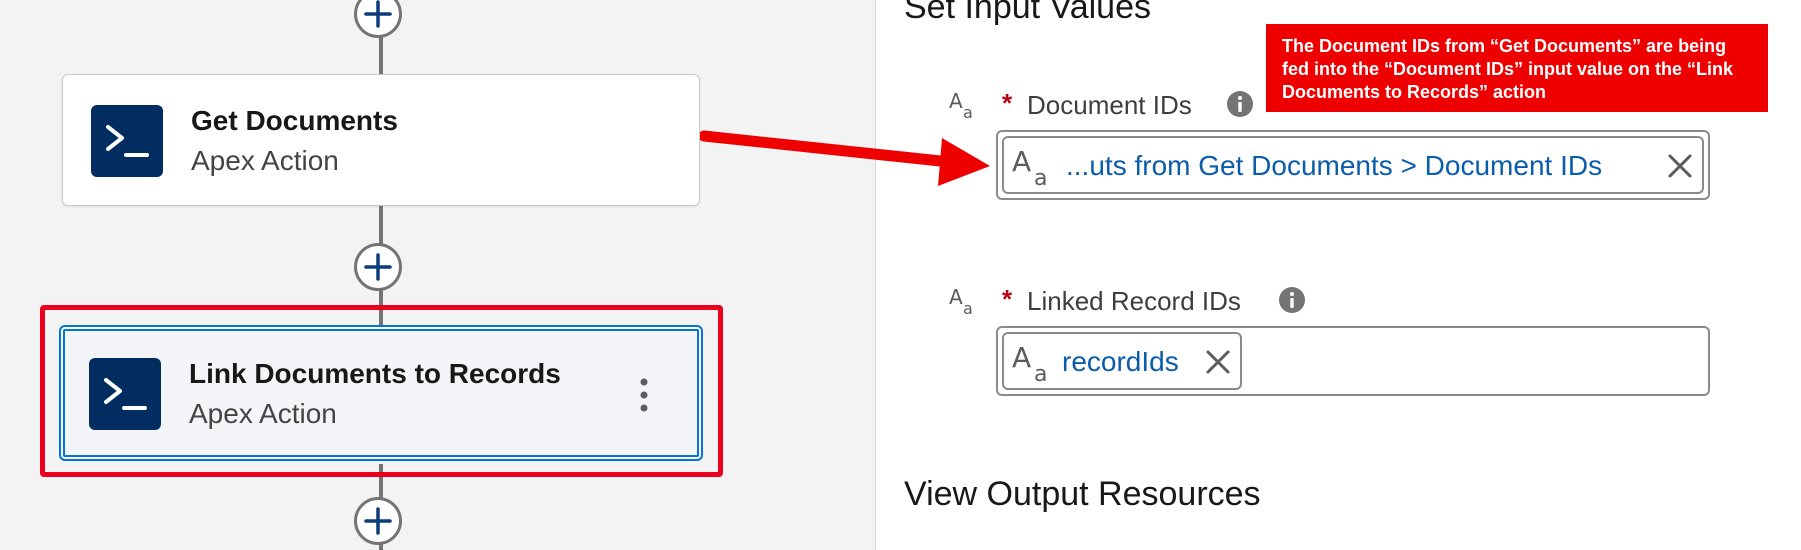 The image size is (1801, 550). Describe the element at coordinates (1353, 361) in the screenshot. I see `linked-record-ids-input: A a recordIds` at that location.